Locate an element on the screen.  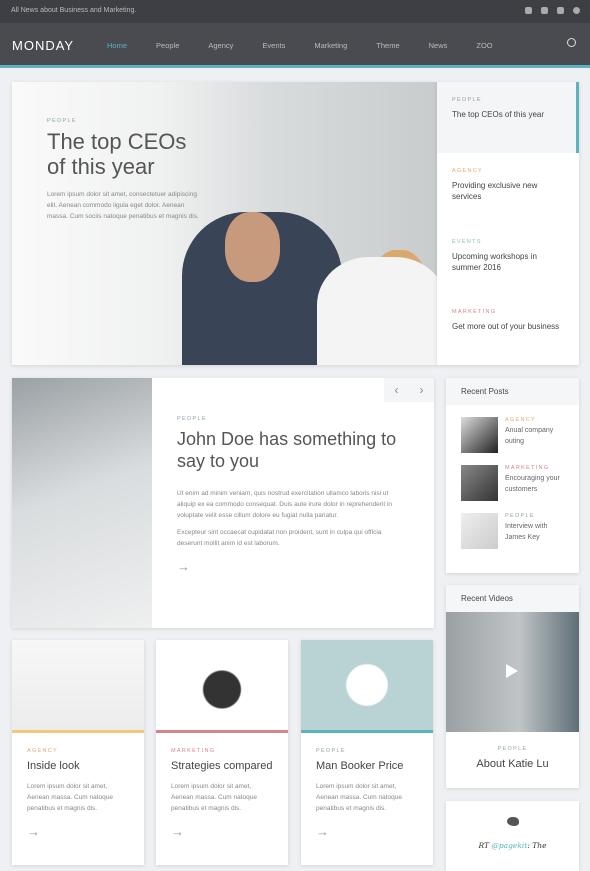
title: Providing exclusive new services is located at coordinates (495, 190).